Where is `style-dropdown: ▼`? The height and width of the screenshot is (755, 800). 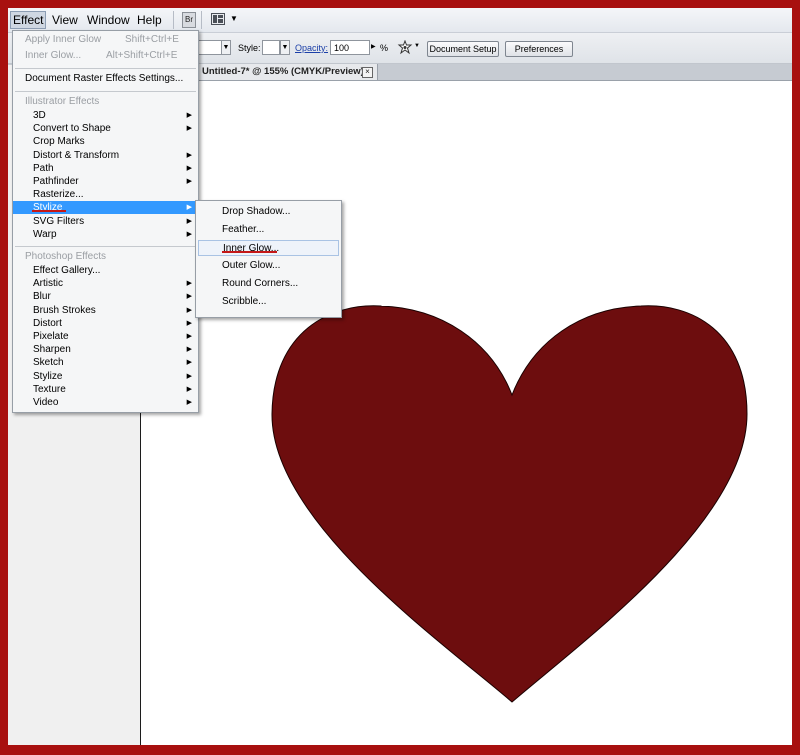 style-dropdown: ▼ is located at coordinates (285, 47).